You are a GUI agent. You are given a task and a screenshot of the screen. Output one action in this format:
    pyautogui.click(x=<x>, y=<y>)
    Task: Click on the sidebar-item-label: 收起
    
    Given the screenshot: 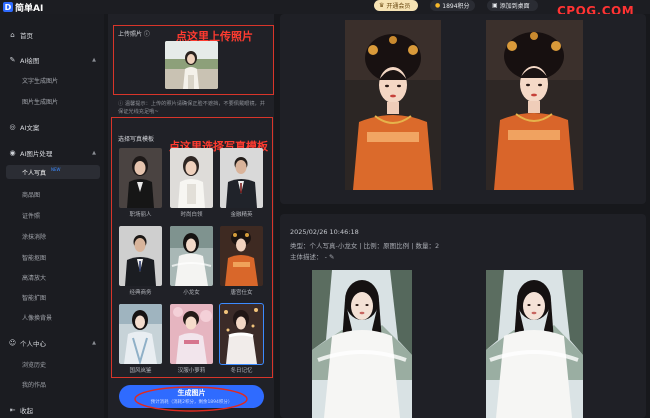 What is the action you would take?
    pyautogui.click(x=26, y=411)
    